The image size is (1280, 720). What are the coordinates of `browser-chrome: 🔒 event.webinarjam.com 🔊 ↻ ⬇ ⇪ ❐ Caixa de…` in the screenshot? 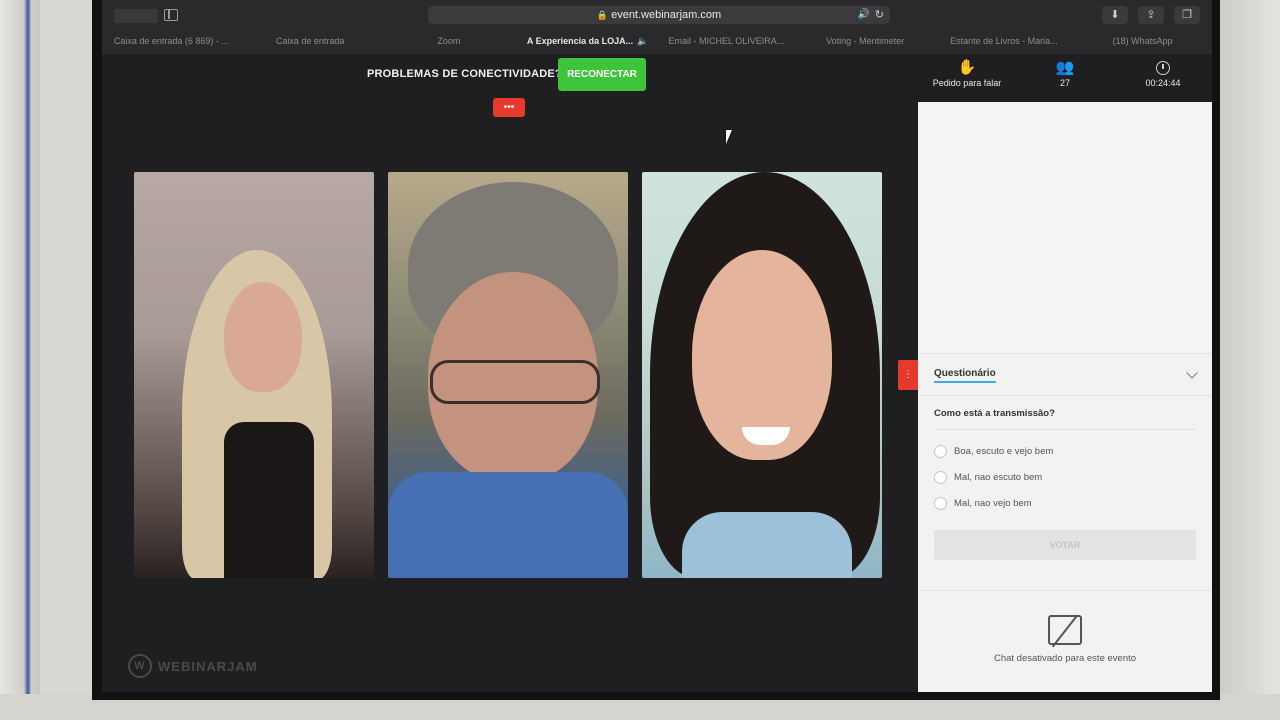 It's located at (657, 27).